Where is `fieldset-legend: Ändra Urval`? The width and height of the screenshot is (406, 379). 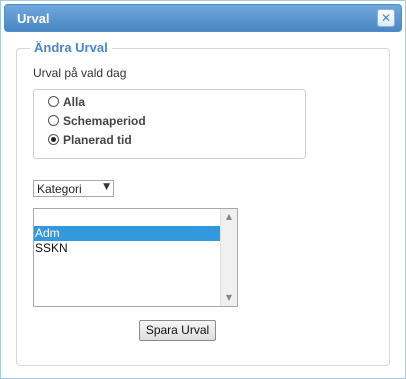
fieldset-legend: Ändra Urval is located at coordinates (71, 47).